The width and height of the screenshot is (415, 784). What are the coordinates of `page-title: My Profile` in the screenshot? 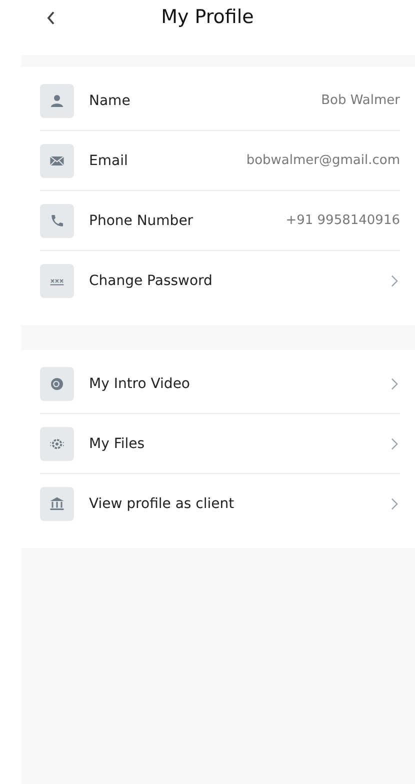 It's located at (207, 17).